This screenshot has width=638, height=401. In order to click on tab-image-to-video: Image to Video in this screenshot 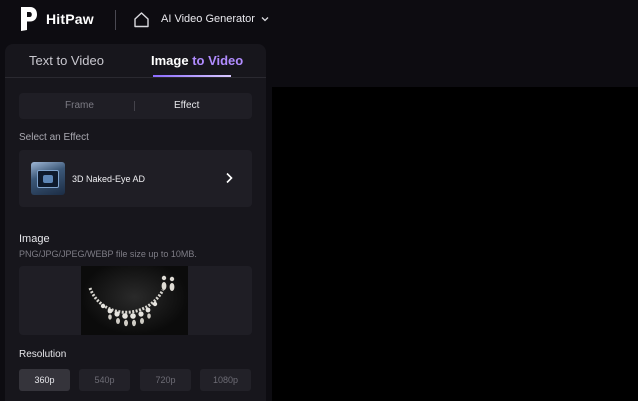, I will do `click(197, 60)`.